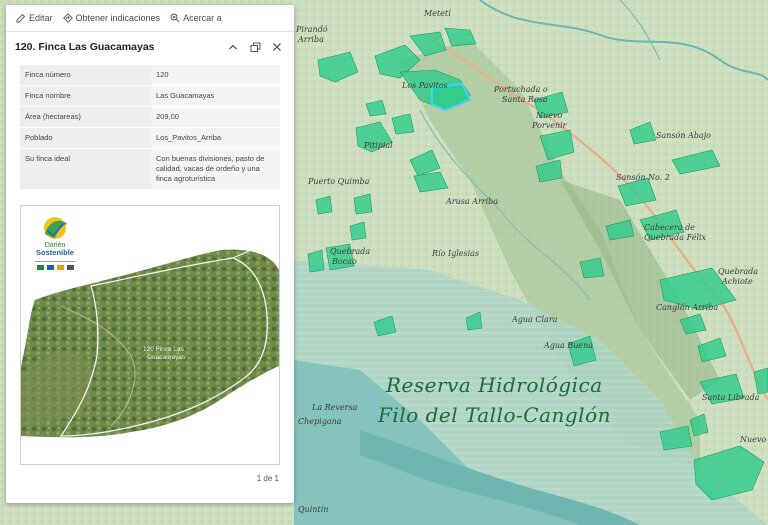  Describe the element at coordinates (455, 253) in the screenshot. I see `svg-text: Río Iglesias` at that location.